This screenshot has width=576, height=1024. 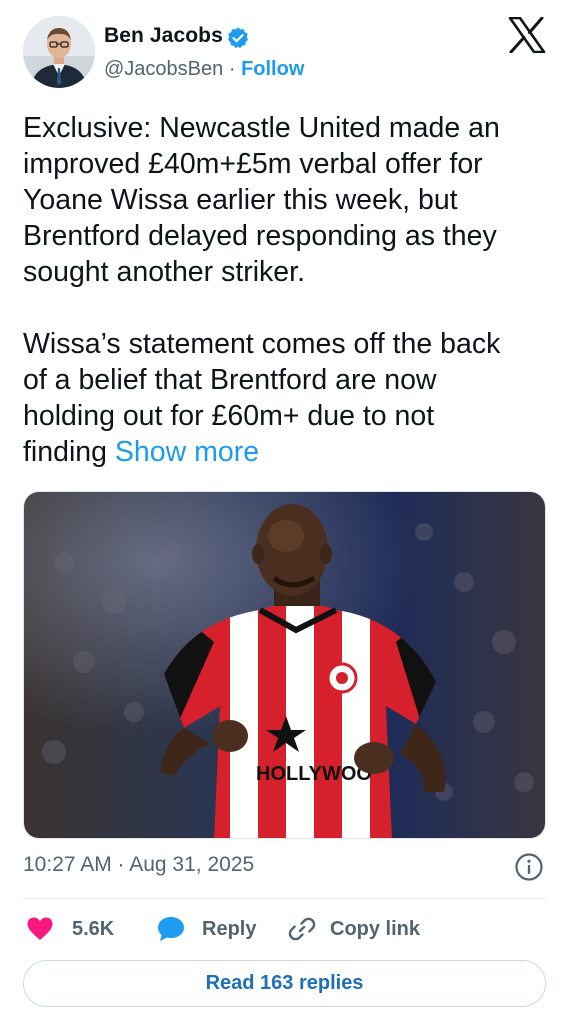 What do you see at coordinates (70, 929) in the screenshot?
I see `like-button: 5.6K` at bounding box center [70, 929].